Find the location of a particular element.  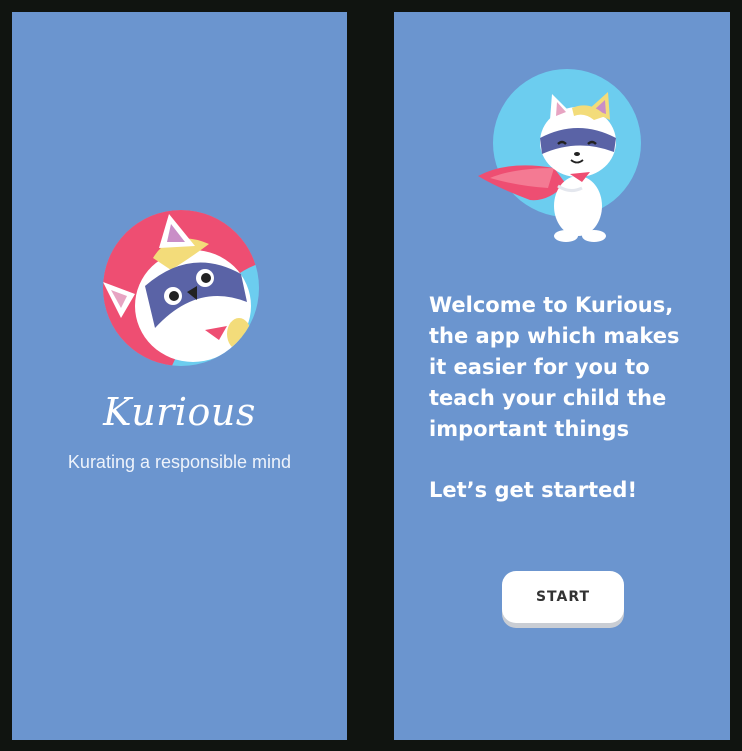

brand-tagline: Kurating a responsible mind is located at coordinates (179, 462).